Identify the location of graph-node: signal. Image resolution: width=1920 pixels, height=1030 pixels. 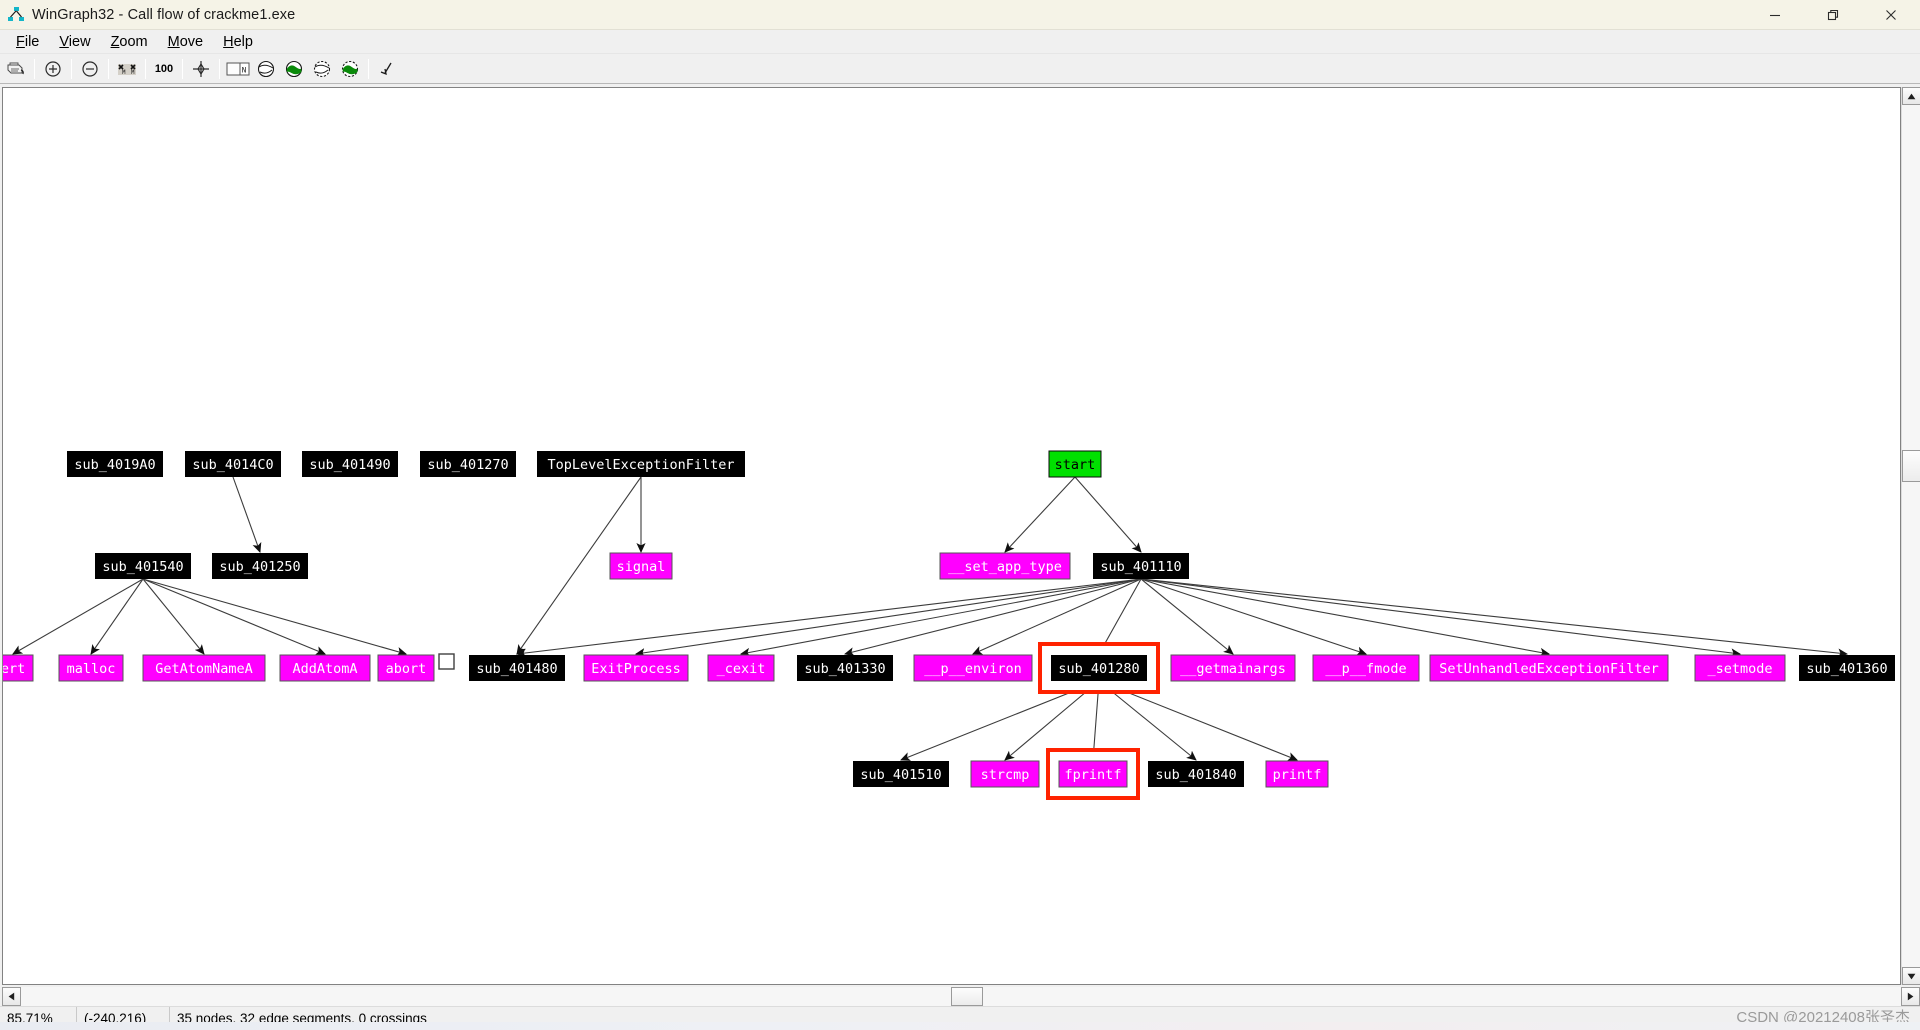
(641, 566).